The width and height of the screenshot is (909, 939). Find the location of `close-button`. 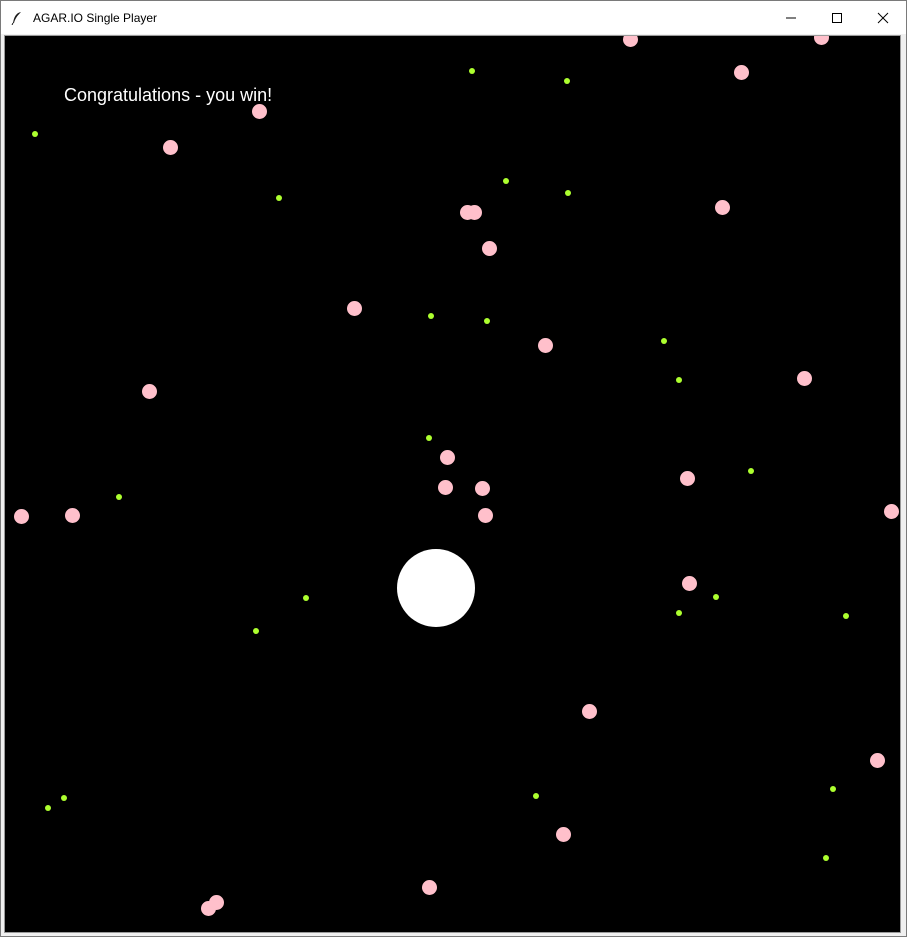

close-button is located at coordinates (883, 17).